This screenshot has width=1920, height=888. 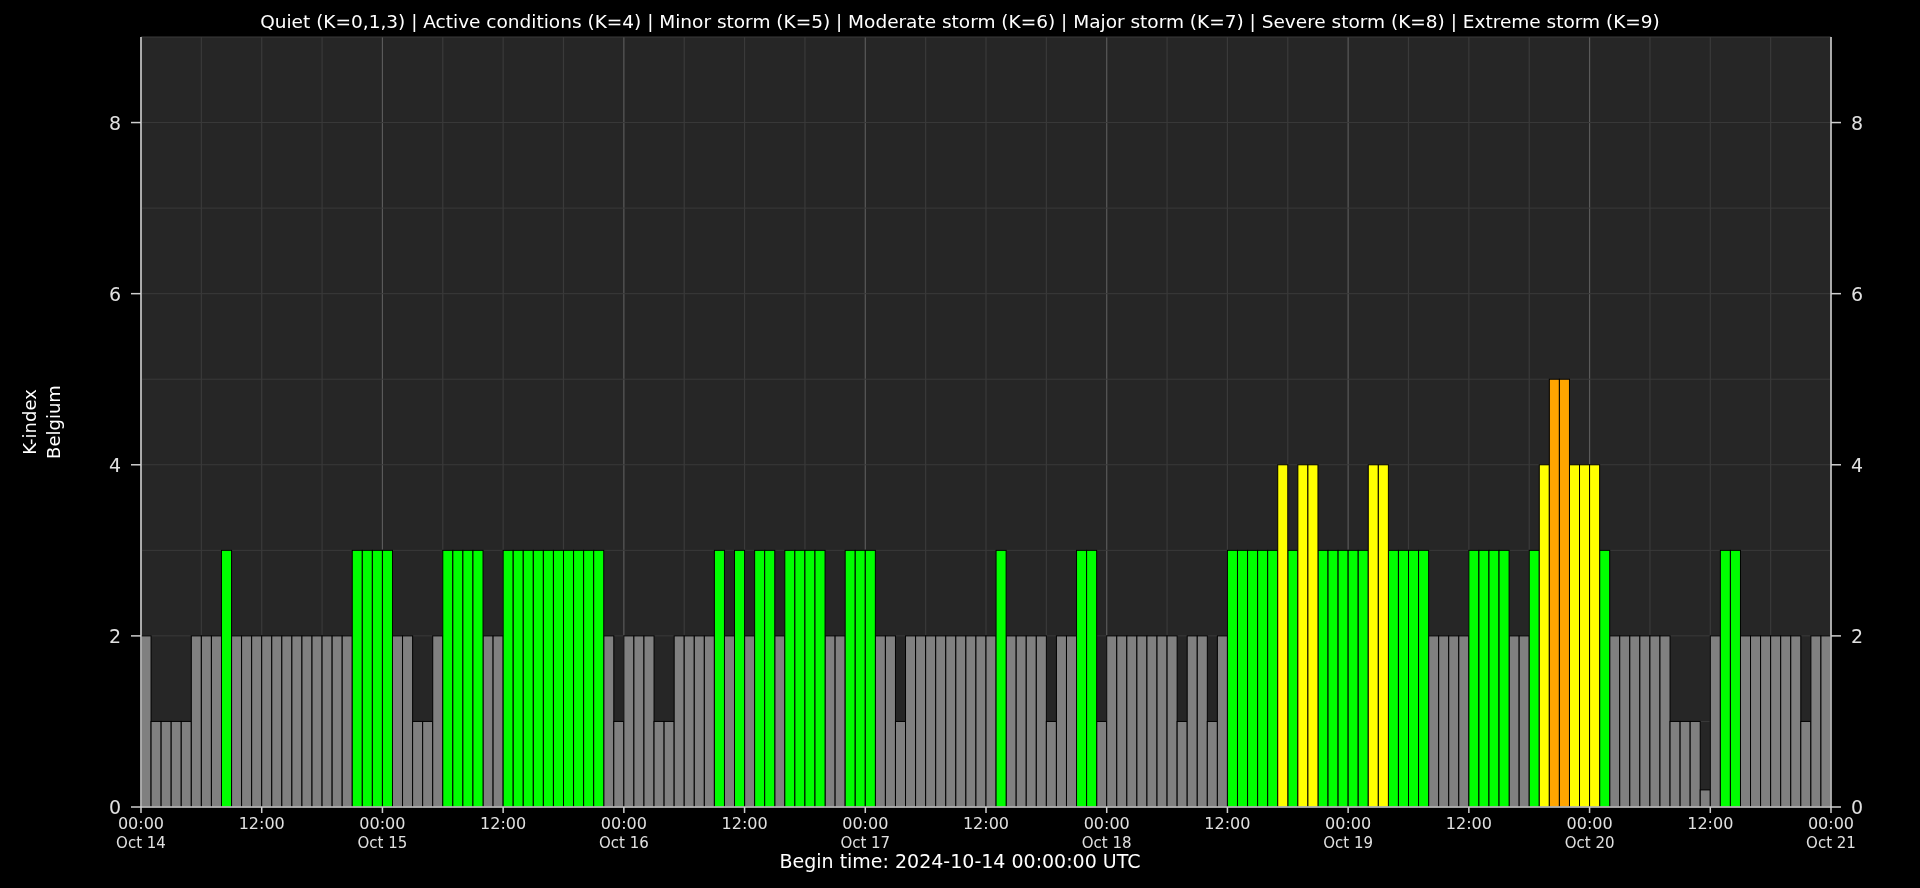 I want to click on tick-label: Oct 14, so click(x=141, y=843).